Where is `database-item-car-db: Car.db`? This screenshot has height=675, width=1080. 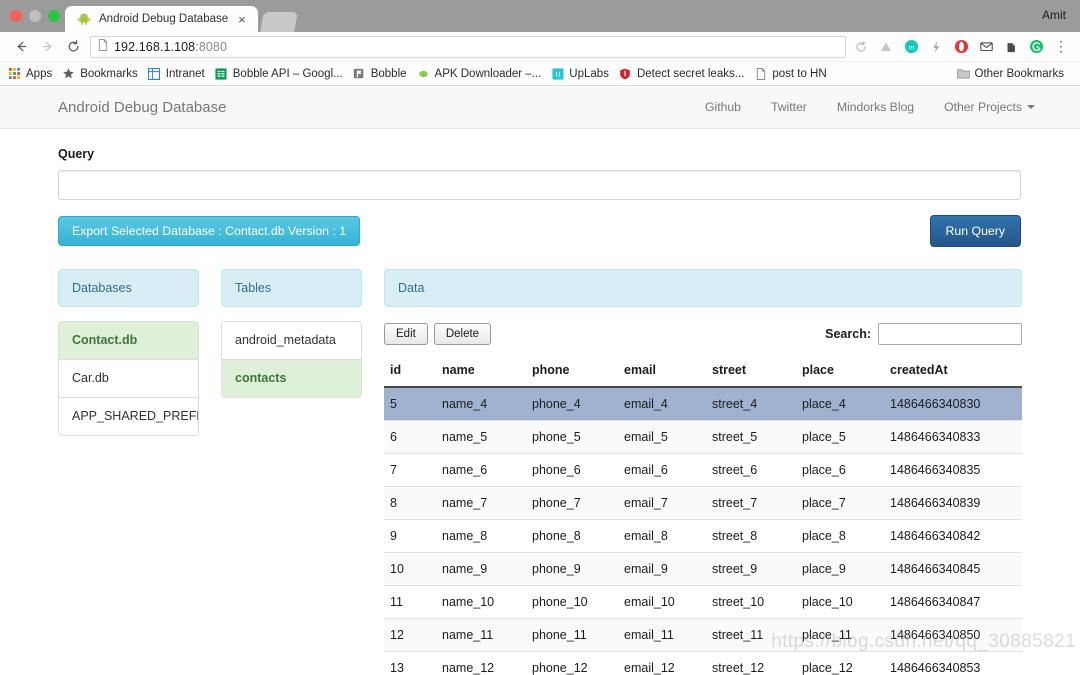
database-item-car-db: Car.db is located at coordinates (128, 379).